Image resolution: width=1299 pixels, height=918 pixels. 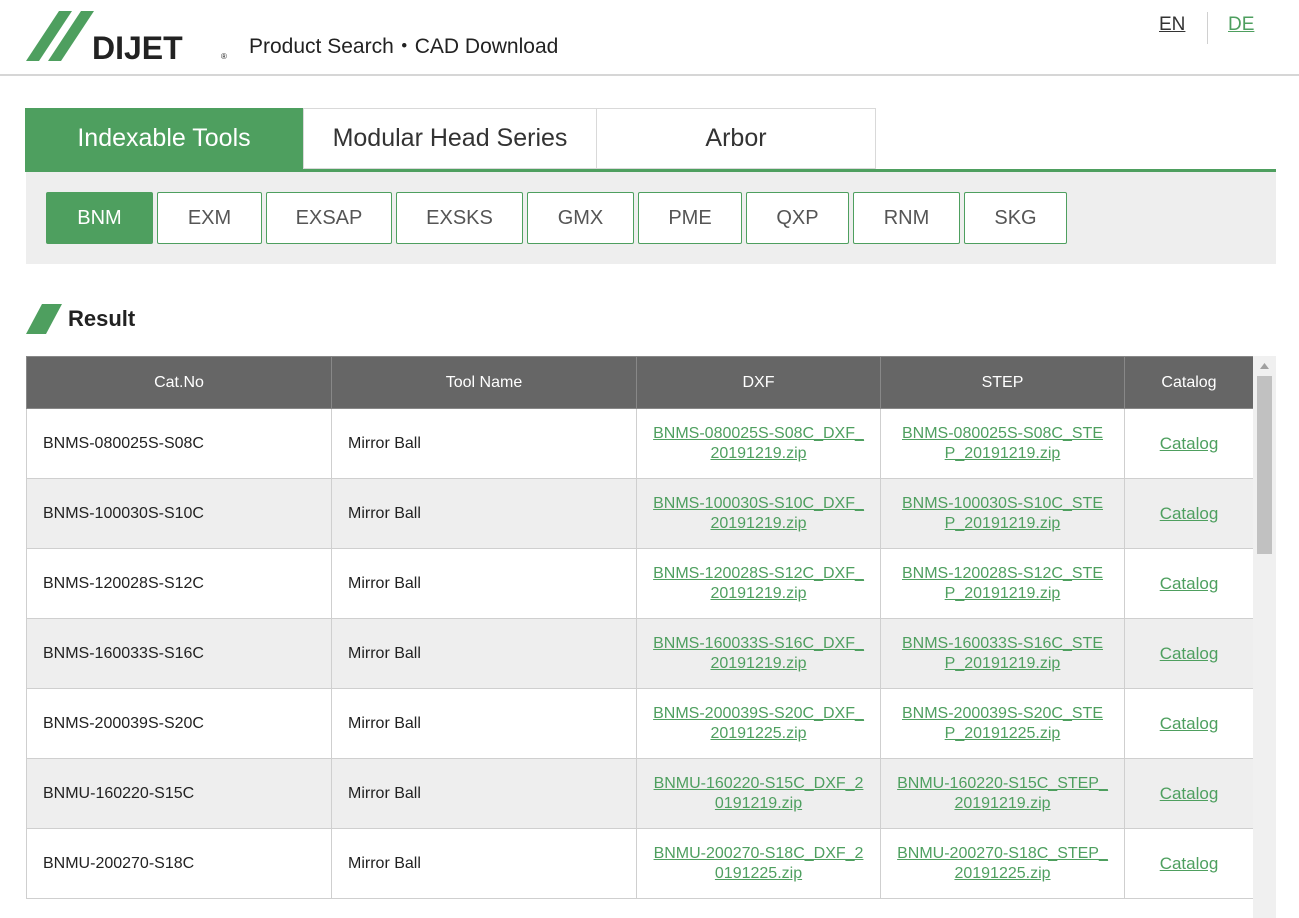 What do you see at coordinates (758, 794) in the screenshot?
I see `dxf-download-link: BNMU-160220-S15C_DXF_20191219.zip` at bounding box center [758, 794].